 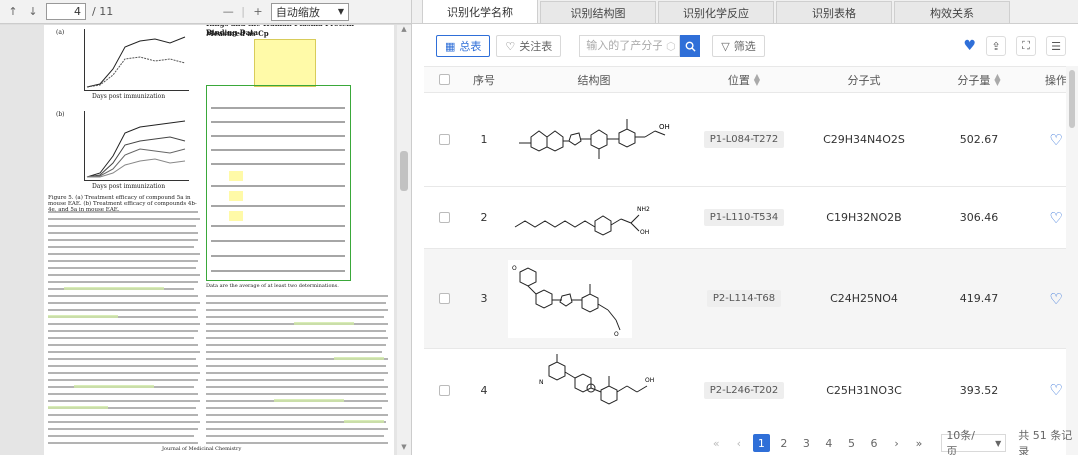 What do you see at coordinates (716, 12) in the screenshot?
I see `tab-reactions: 识别化学反应` at bounding box center [716, 12].